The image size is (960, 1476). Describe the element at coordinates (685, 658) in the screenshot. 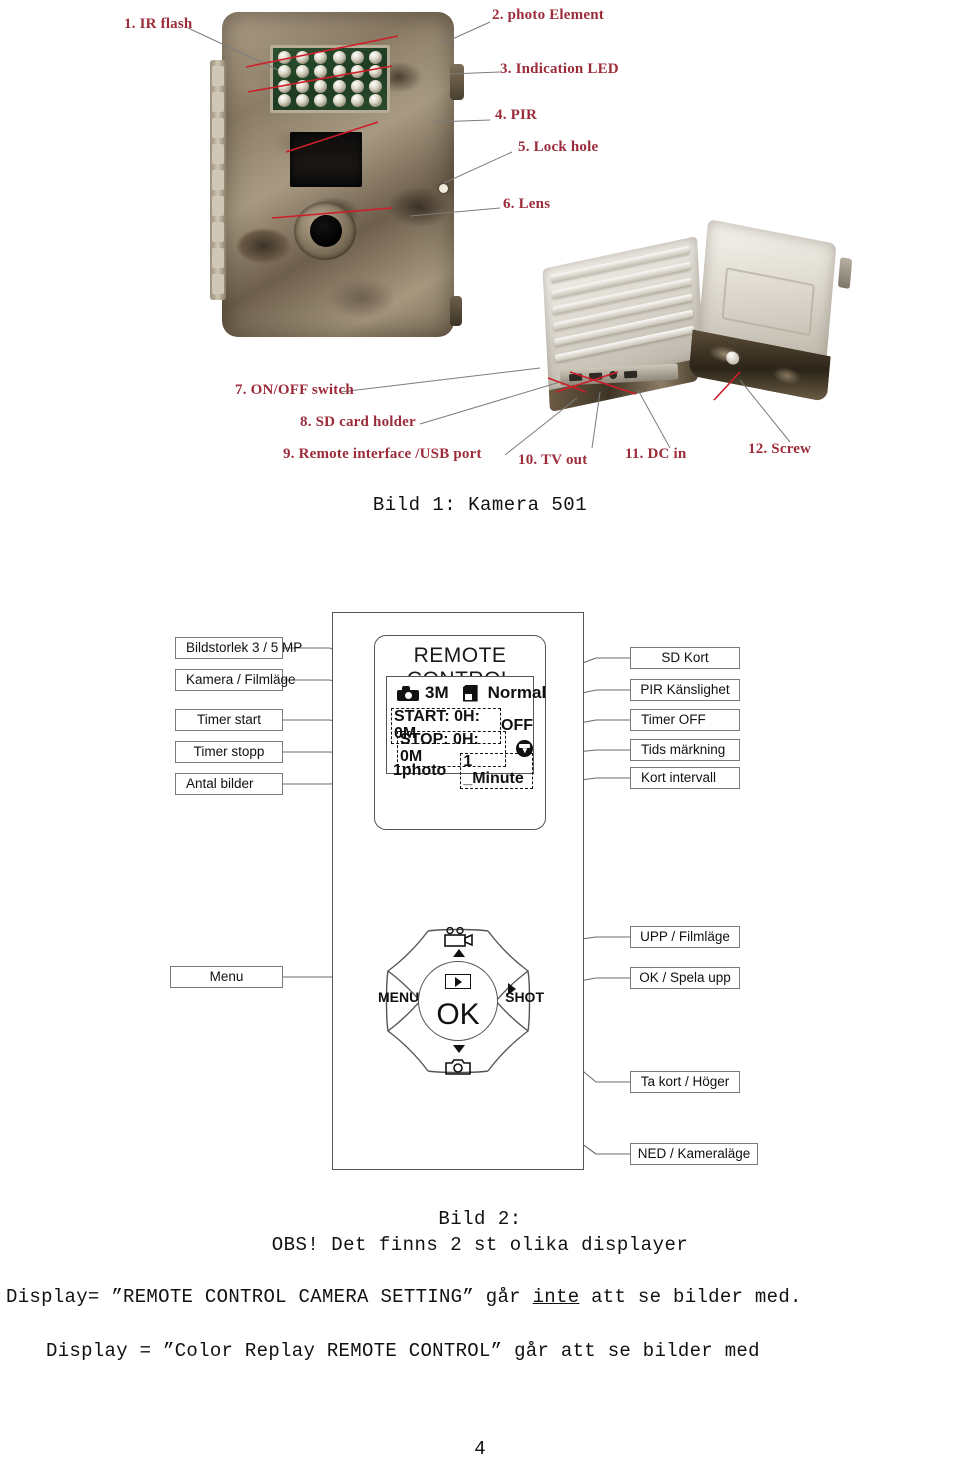

I see `callout-sd-kort: SD Kort` at that location.